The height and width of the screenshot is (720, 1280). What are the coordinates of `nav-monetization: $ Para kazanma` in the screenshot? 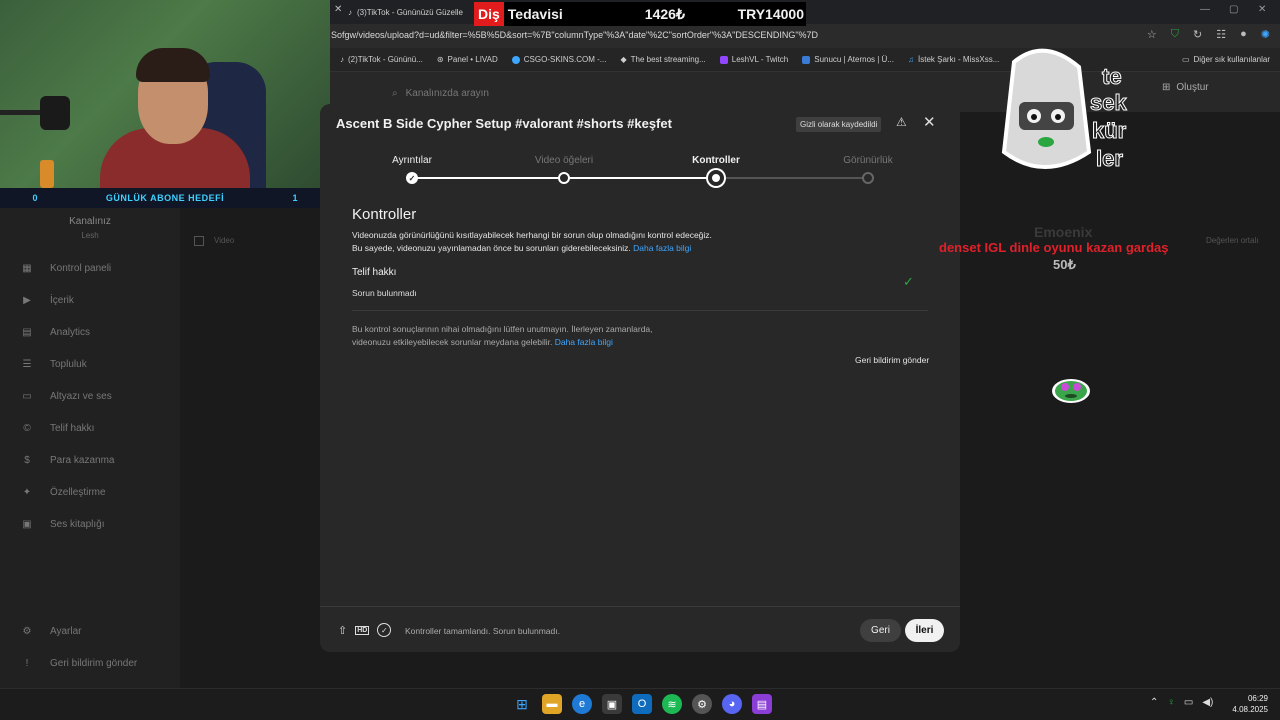 It's located at (100, 460).